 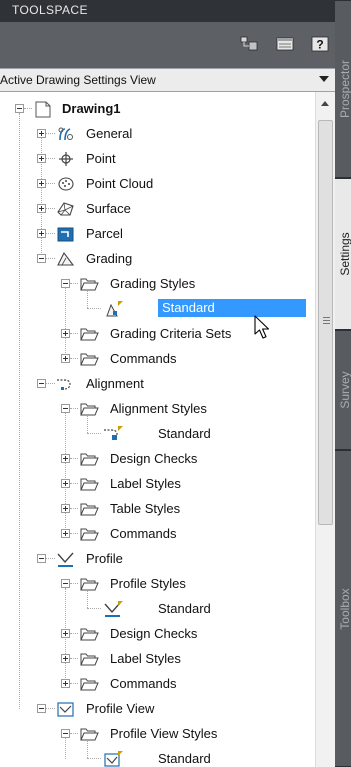 I want to click on tree-item: Grading Styles, so click(x=157, y=284).